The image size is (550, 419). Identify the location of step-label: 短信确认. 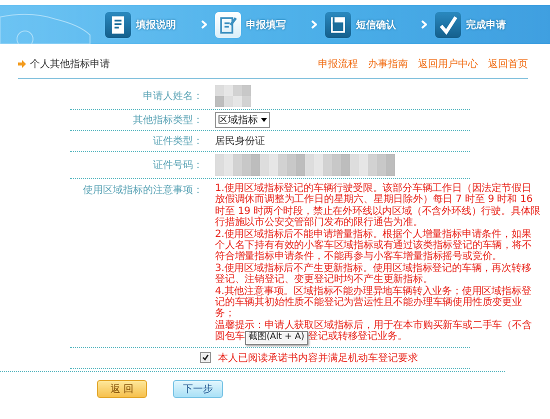
(376, 25).